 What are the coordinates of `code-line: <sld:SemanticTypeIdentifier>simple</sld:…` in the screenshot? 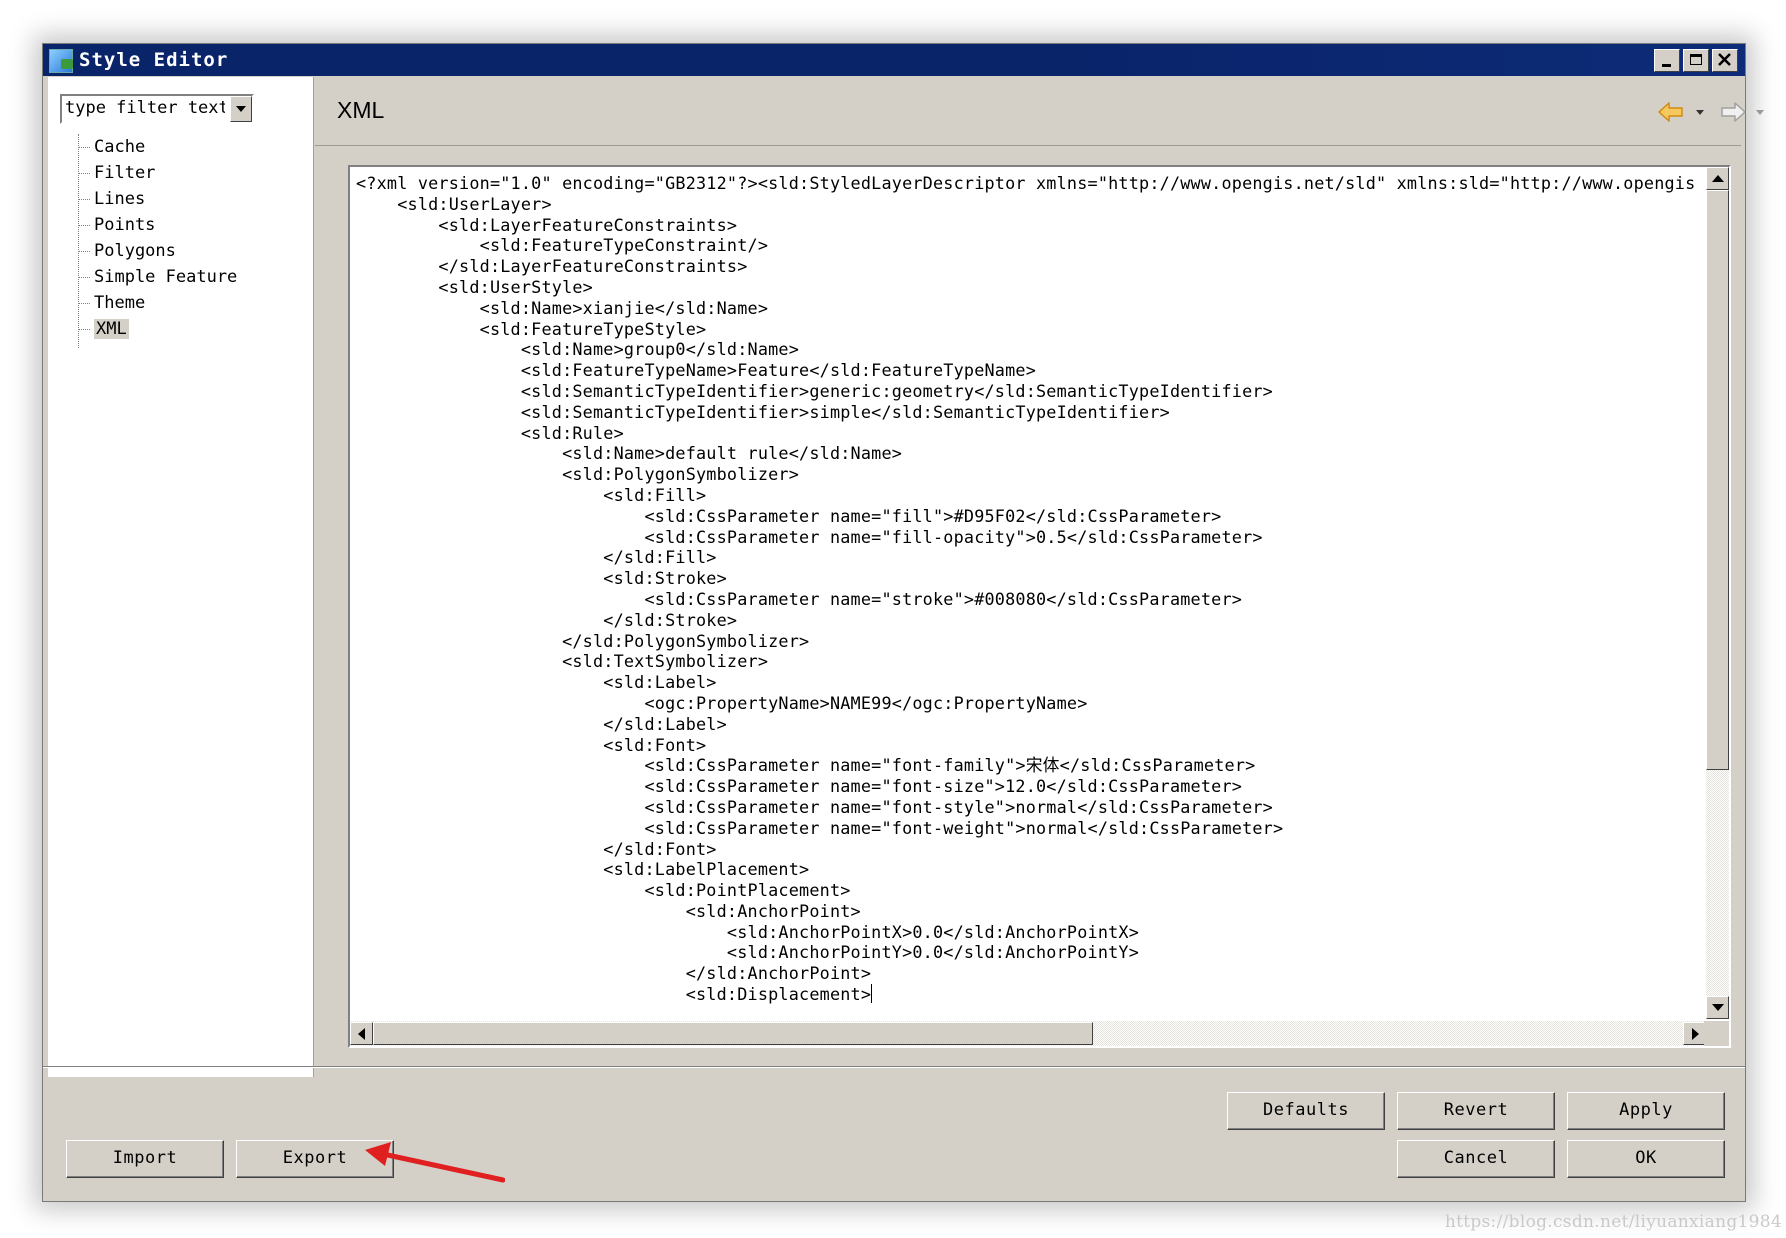 It's located at (763, 411).